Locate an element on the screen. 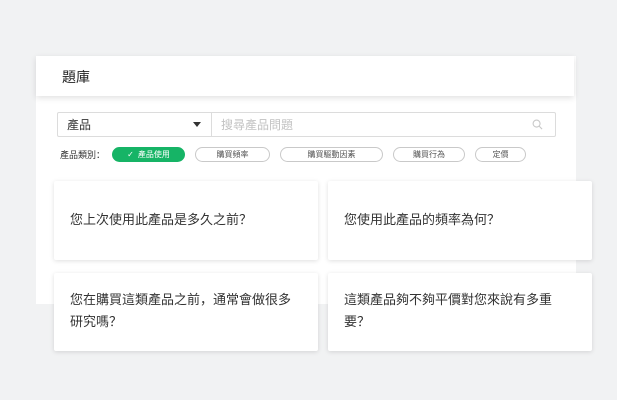  question-text: 您在購買這類產品之前，通常會做很多研究嗎？ is located at coordinates (181, 311).